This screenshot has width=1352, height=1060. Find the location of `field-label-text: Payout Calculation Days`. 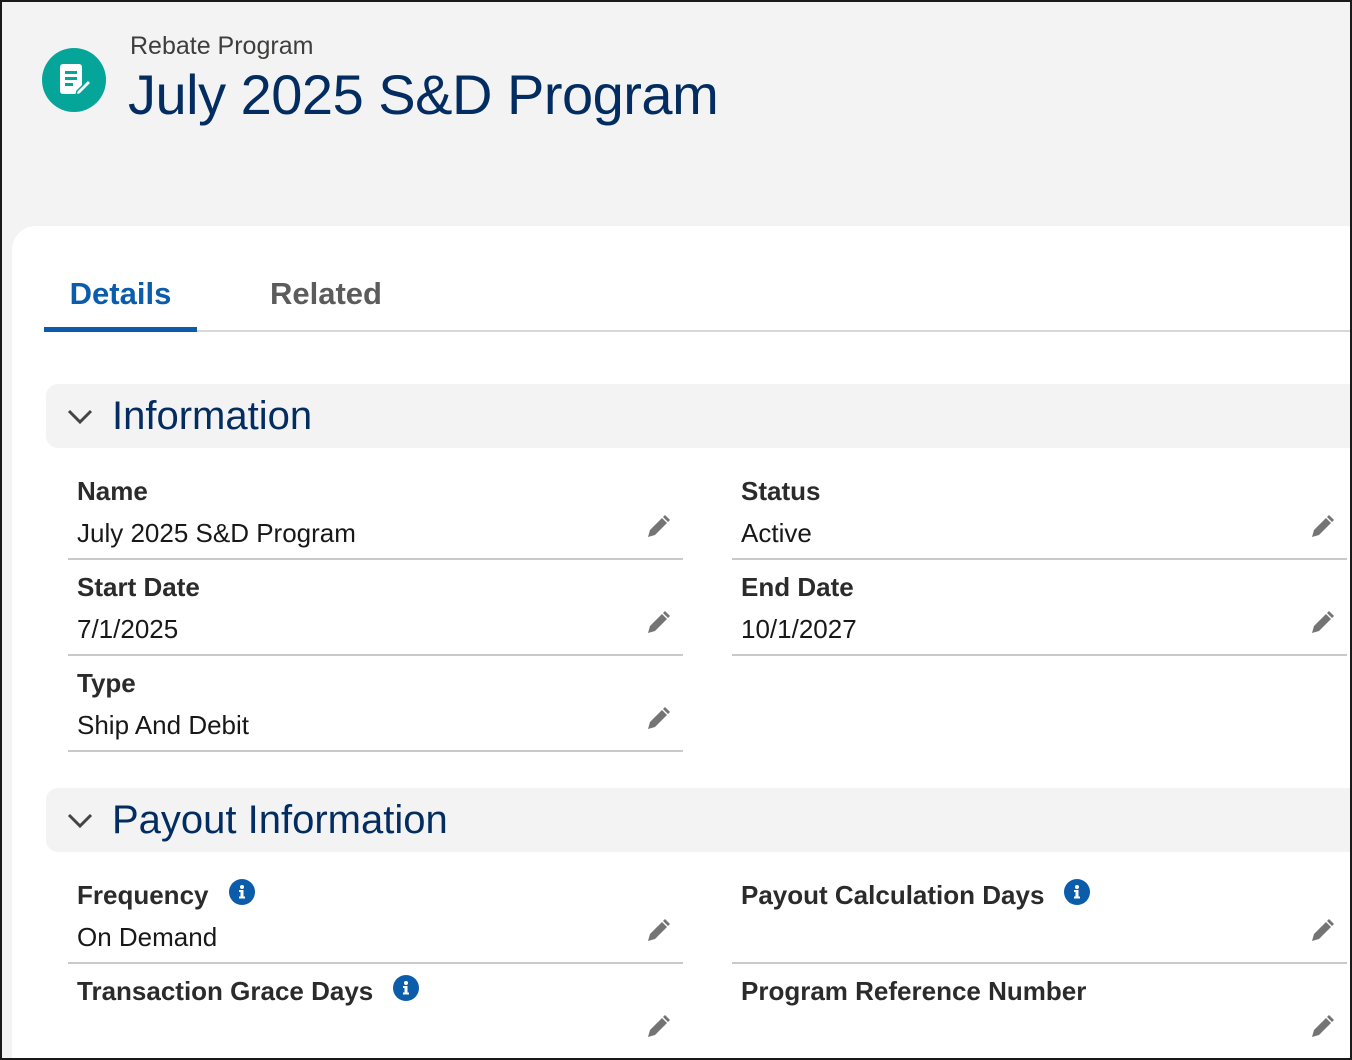

field-label-text: Payout Calculation Days is located at coordinates (893, 895).